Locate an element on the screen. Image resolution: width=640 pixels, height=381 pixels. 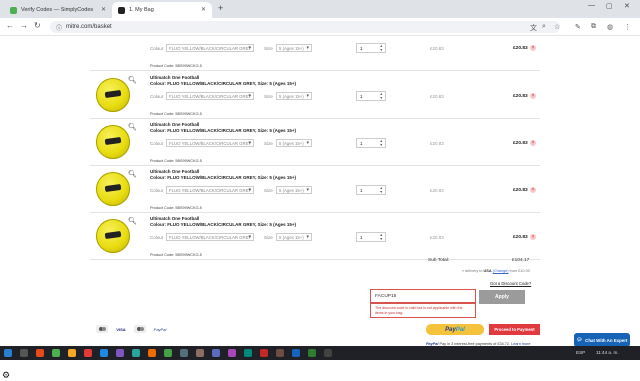
chrome-icon is located at coordinates (168, 353).